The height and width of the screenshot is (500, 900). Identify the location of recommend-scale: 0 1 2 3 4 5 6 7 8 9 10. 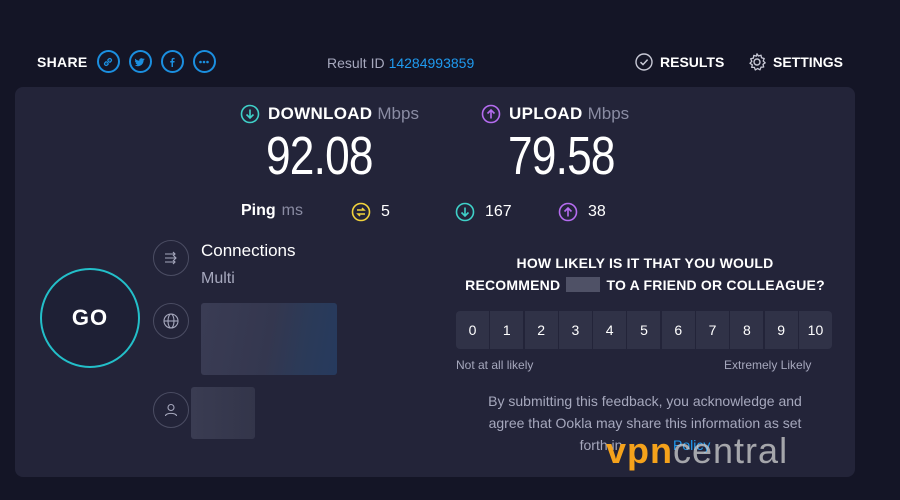
(644, 330).